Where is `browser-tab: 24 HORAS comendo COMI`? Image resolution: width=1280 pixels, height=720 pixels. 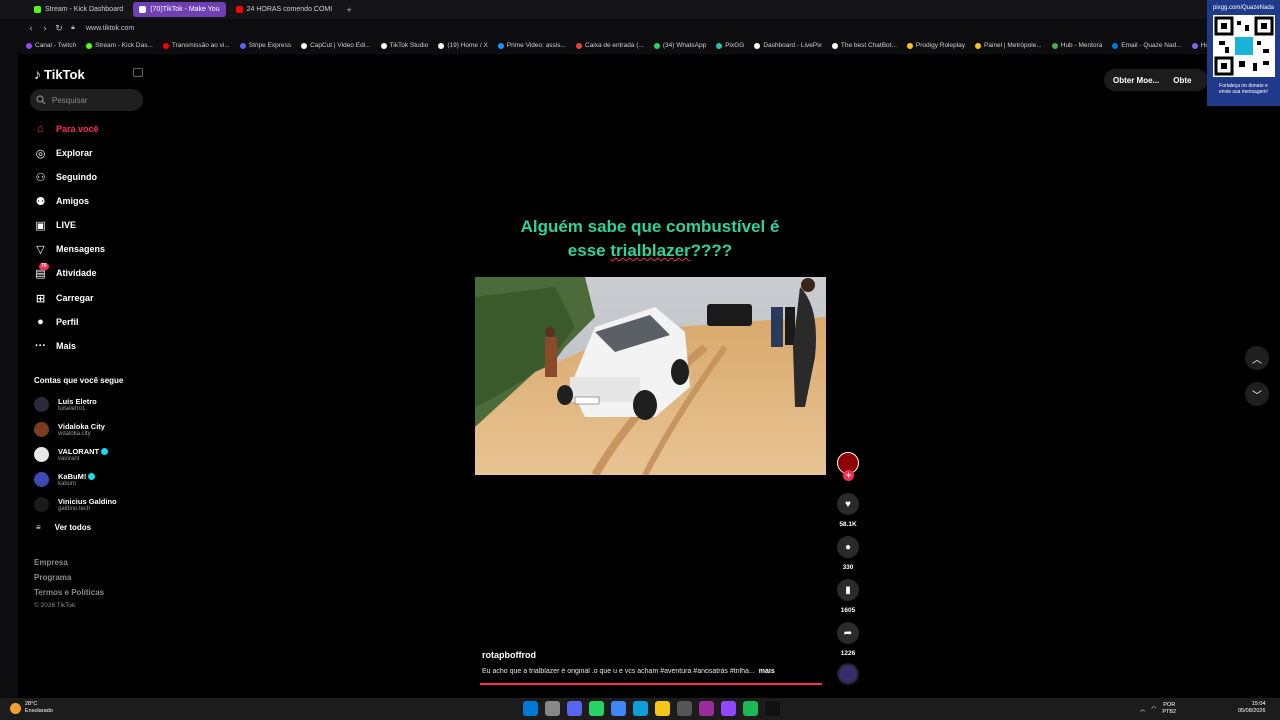 browser-tab: 24 HORAS comendo COMI is located at coordinates (284, 9).